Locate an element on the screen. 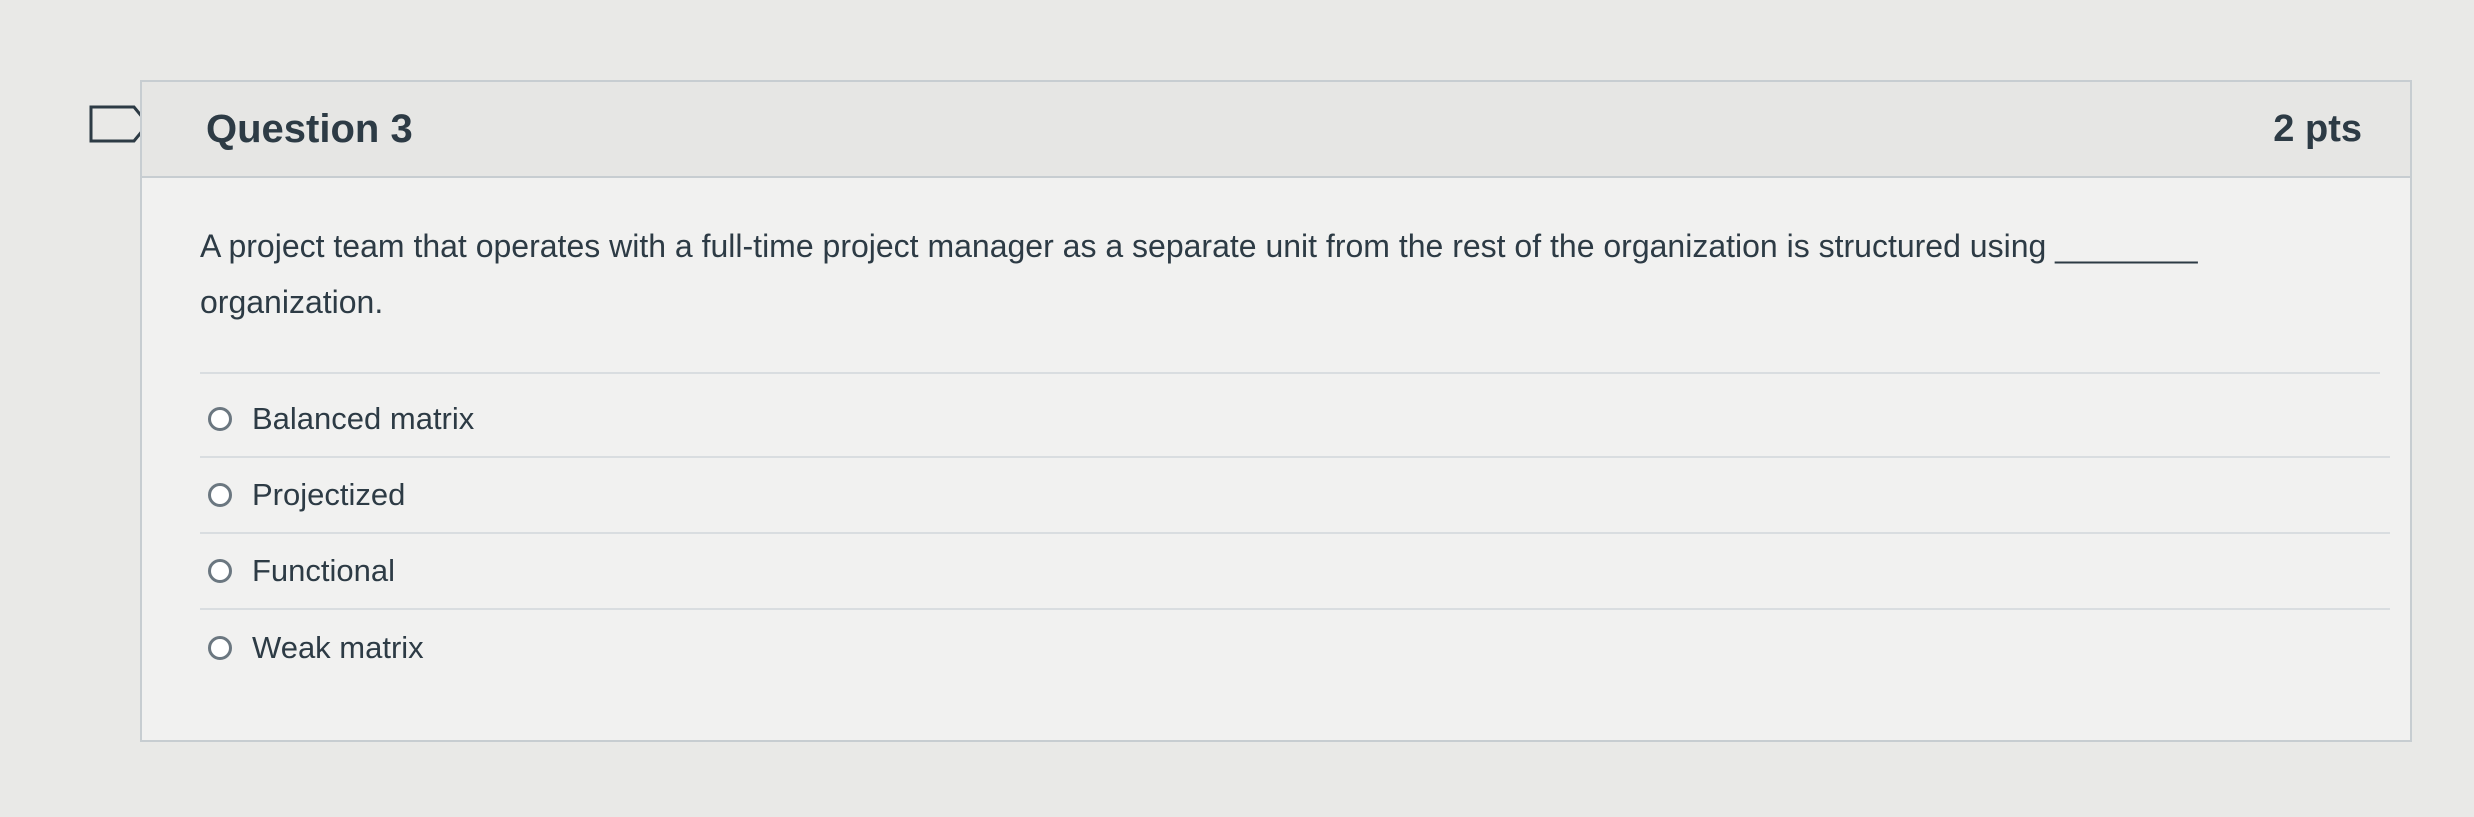  answer-label: Functional is located at coordinates (324, 570).